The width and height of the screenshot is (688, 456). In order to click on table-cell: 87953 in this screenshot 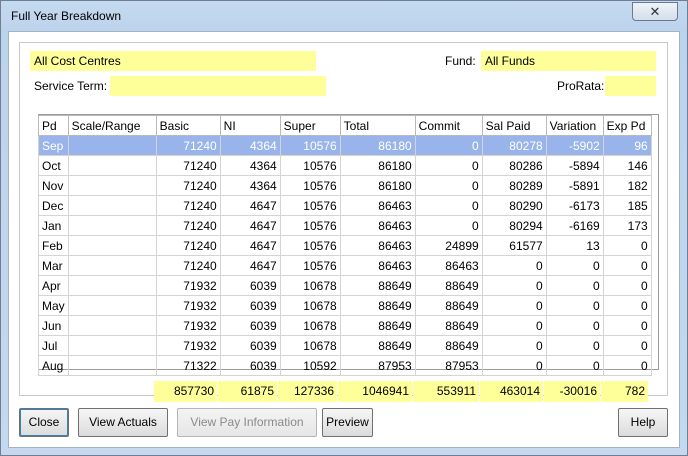, I will do `click(448, 365)`.